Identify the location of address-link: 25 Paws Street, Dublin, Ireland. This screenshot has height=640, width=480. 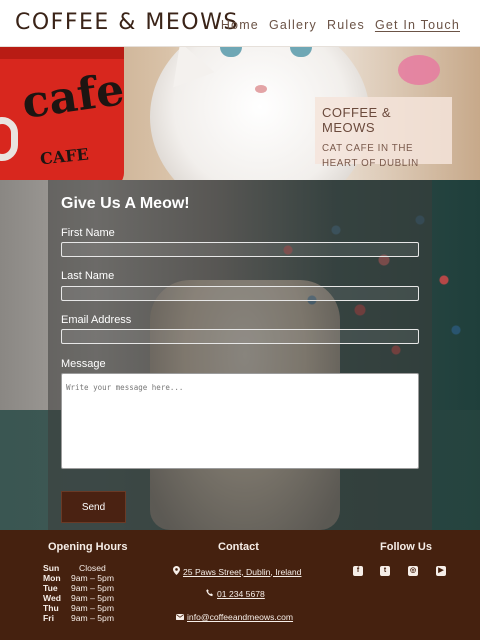
(237, 571).